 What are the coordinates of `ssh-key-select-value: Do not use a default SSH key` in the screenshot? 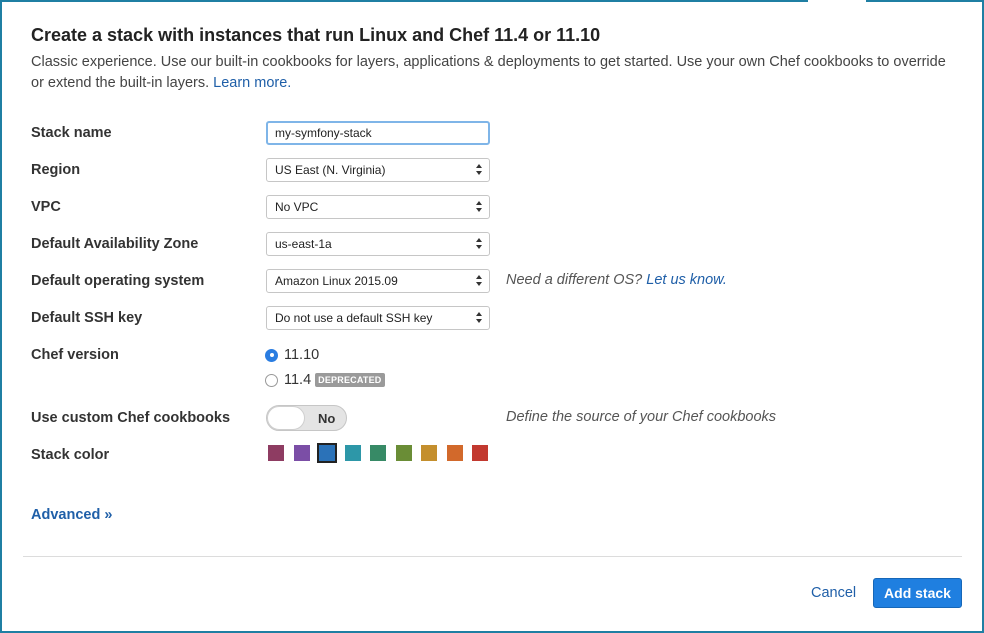 It's located at (354, 318).